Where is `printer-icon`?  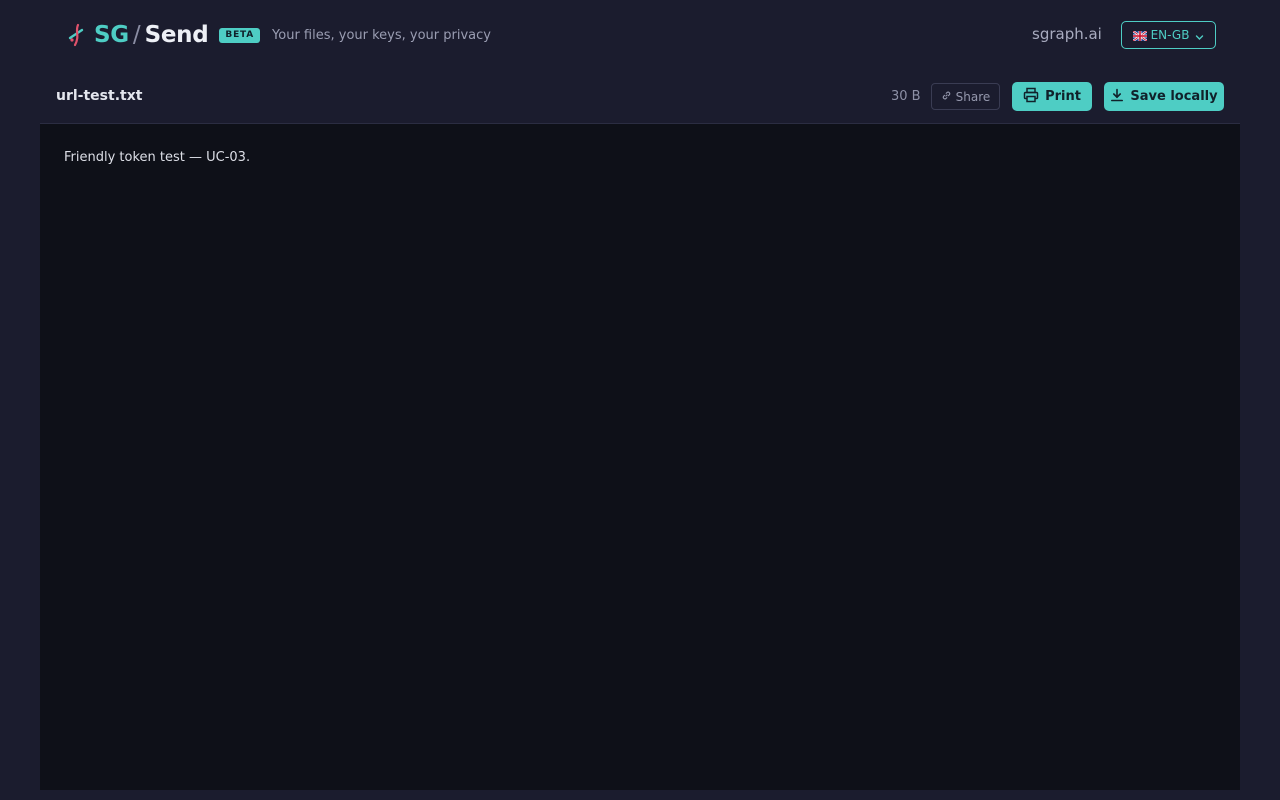
printer-icon is located at coordinates (1031, 97).